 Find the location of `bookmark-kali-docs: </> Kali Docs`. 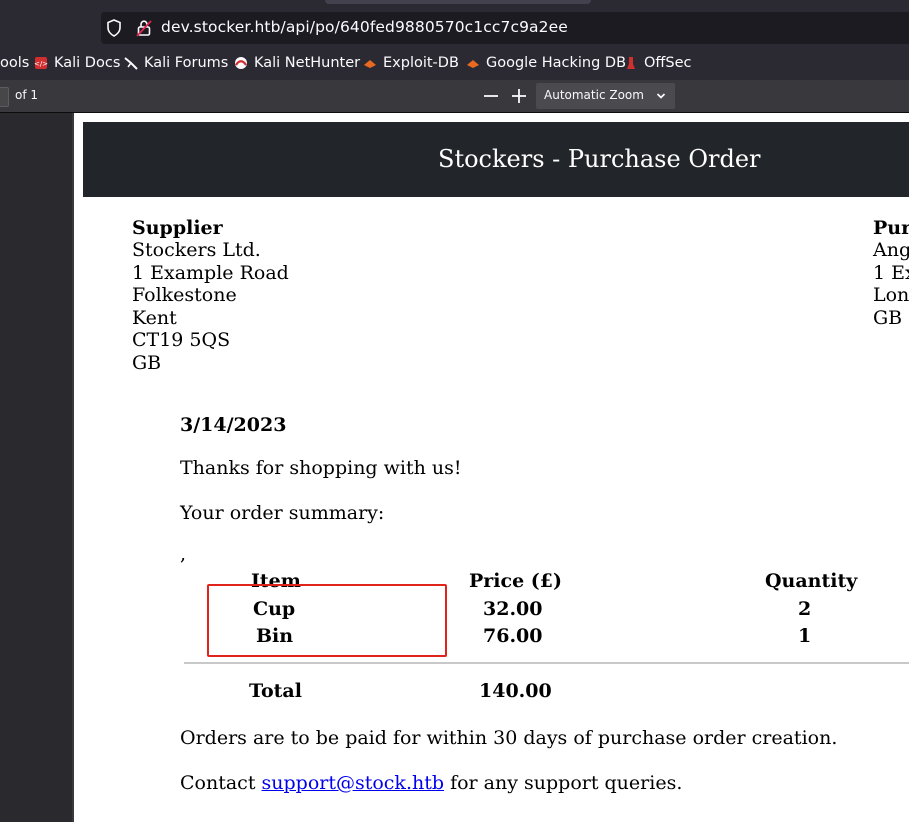

bookmark-kali-docs: </> Kali Docs is located at coordinates (77, 63).